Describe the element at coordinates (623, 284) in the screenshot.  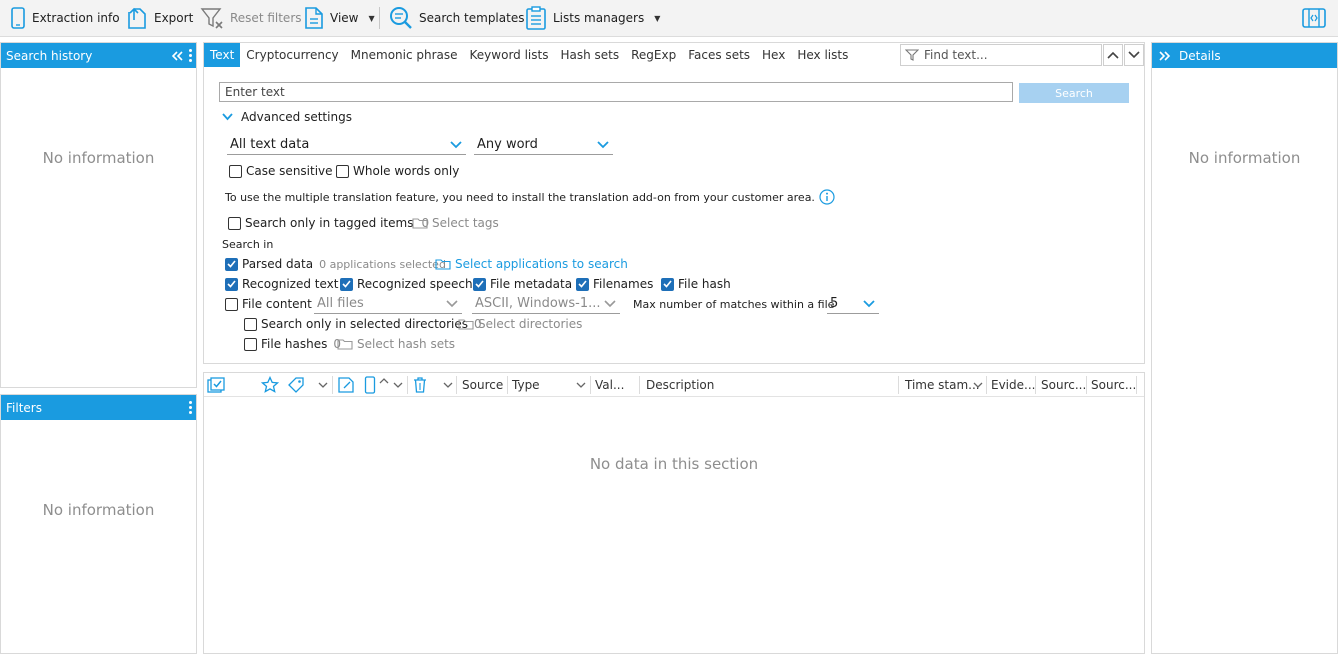
I see `filenames-label: Filenames` at that location.